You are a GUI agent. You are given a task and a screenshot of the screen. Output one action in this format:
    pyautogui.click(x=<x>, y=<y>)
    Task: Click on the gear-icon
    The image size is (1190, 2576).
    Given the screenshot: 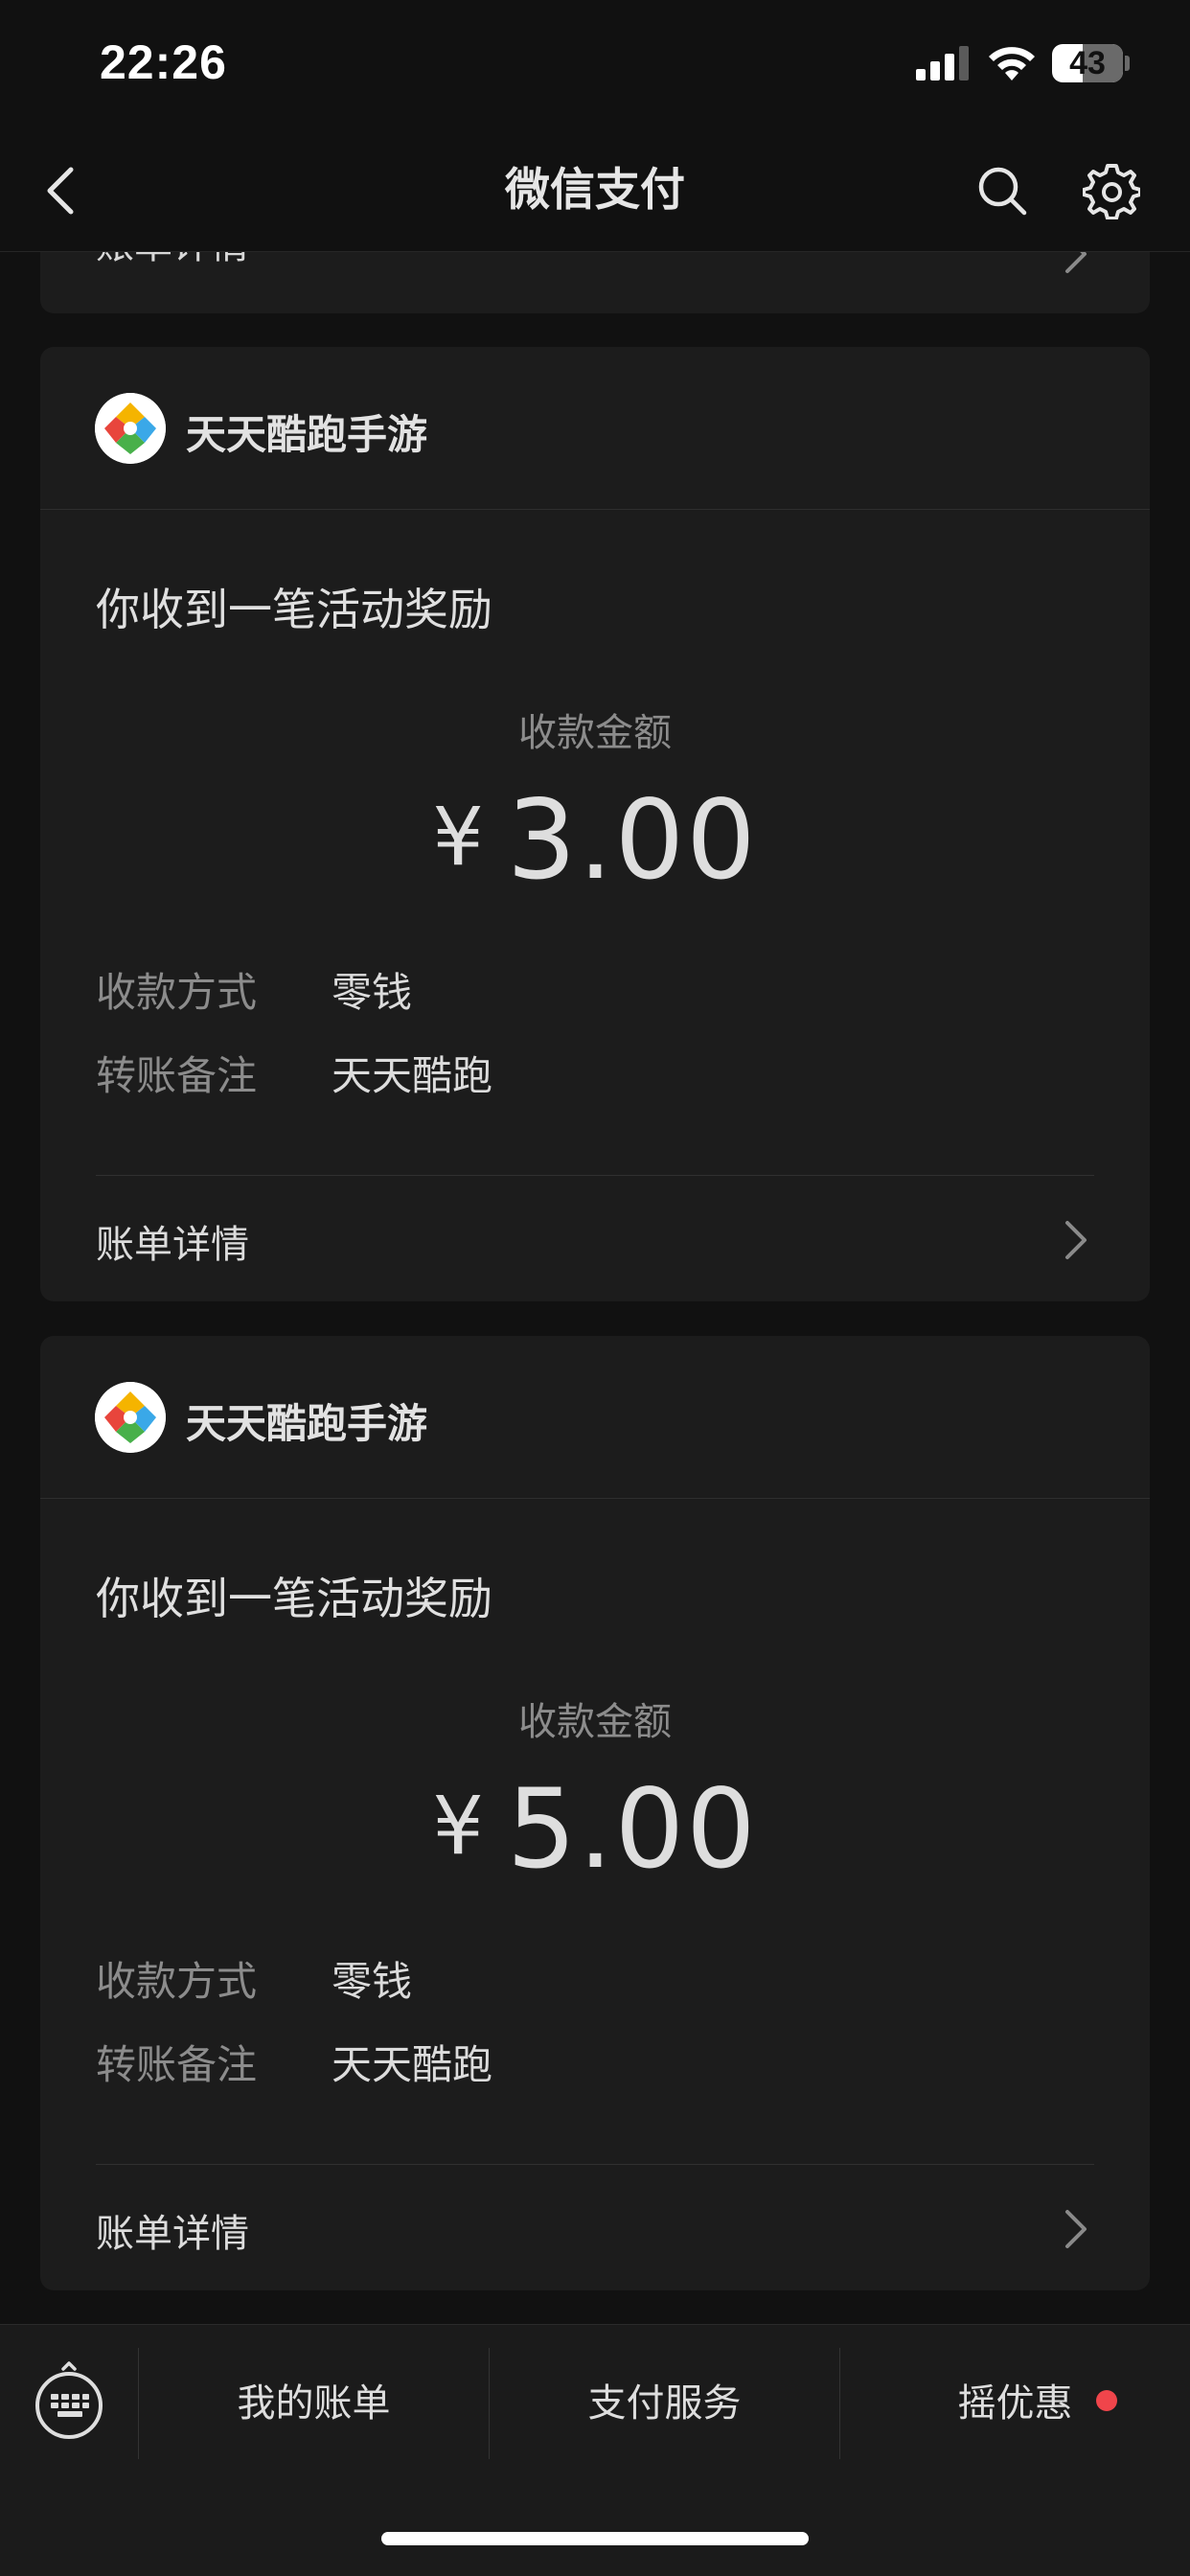 What is the action you would take?
    pyautogui.click(x=1111, y=190)
    